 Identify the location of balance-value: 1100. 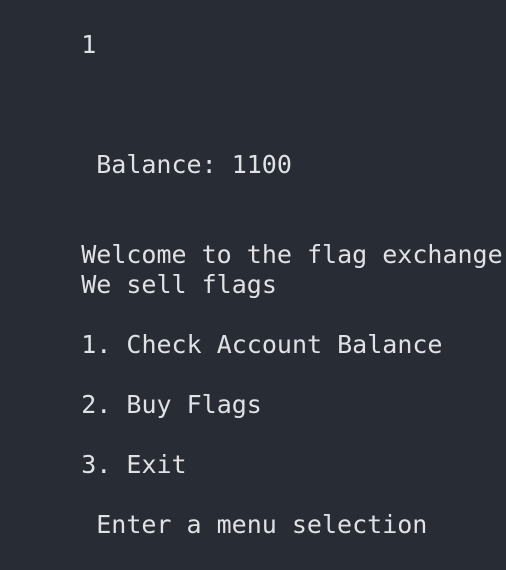
(261, 164).